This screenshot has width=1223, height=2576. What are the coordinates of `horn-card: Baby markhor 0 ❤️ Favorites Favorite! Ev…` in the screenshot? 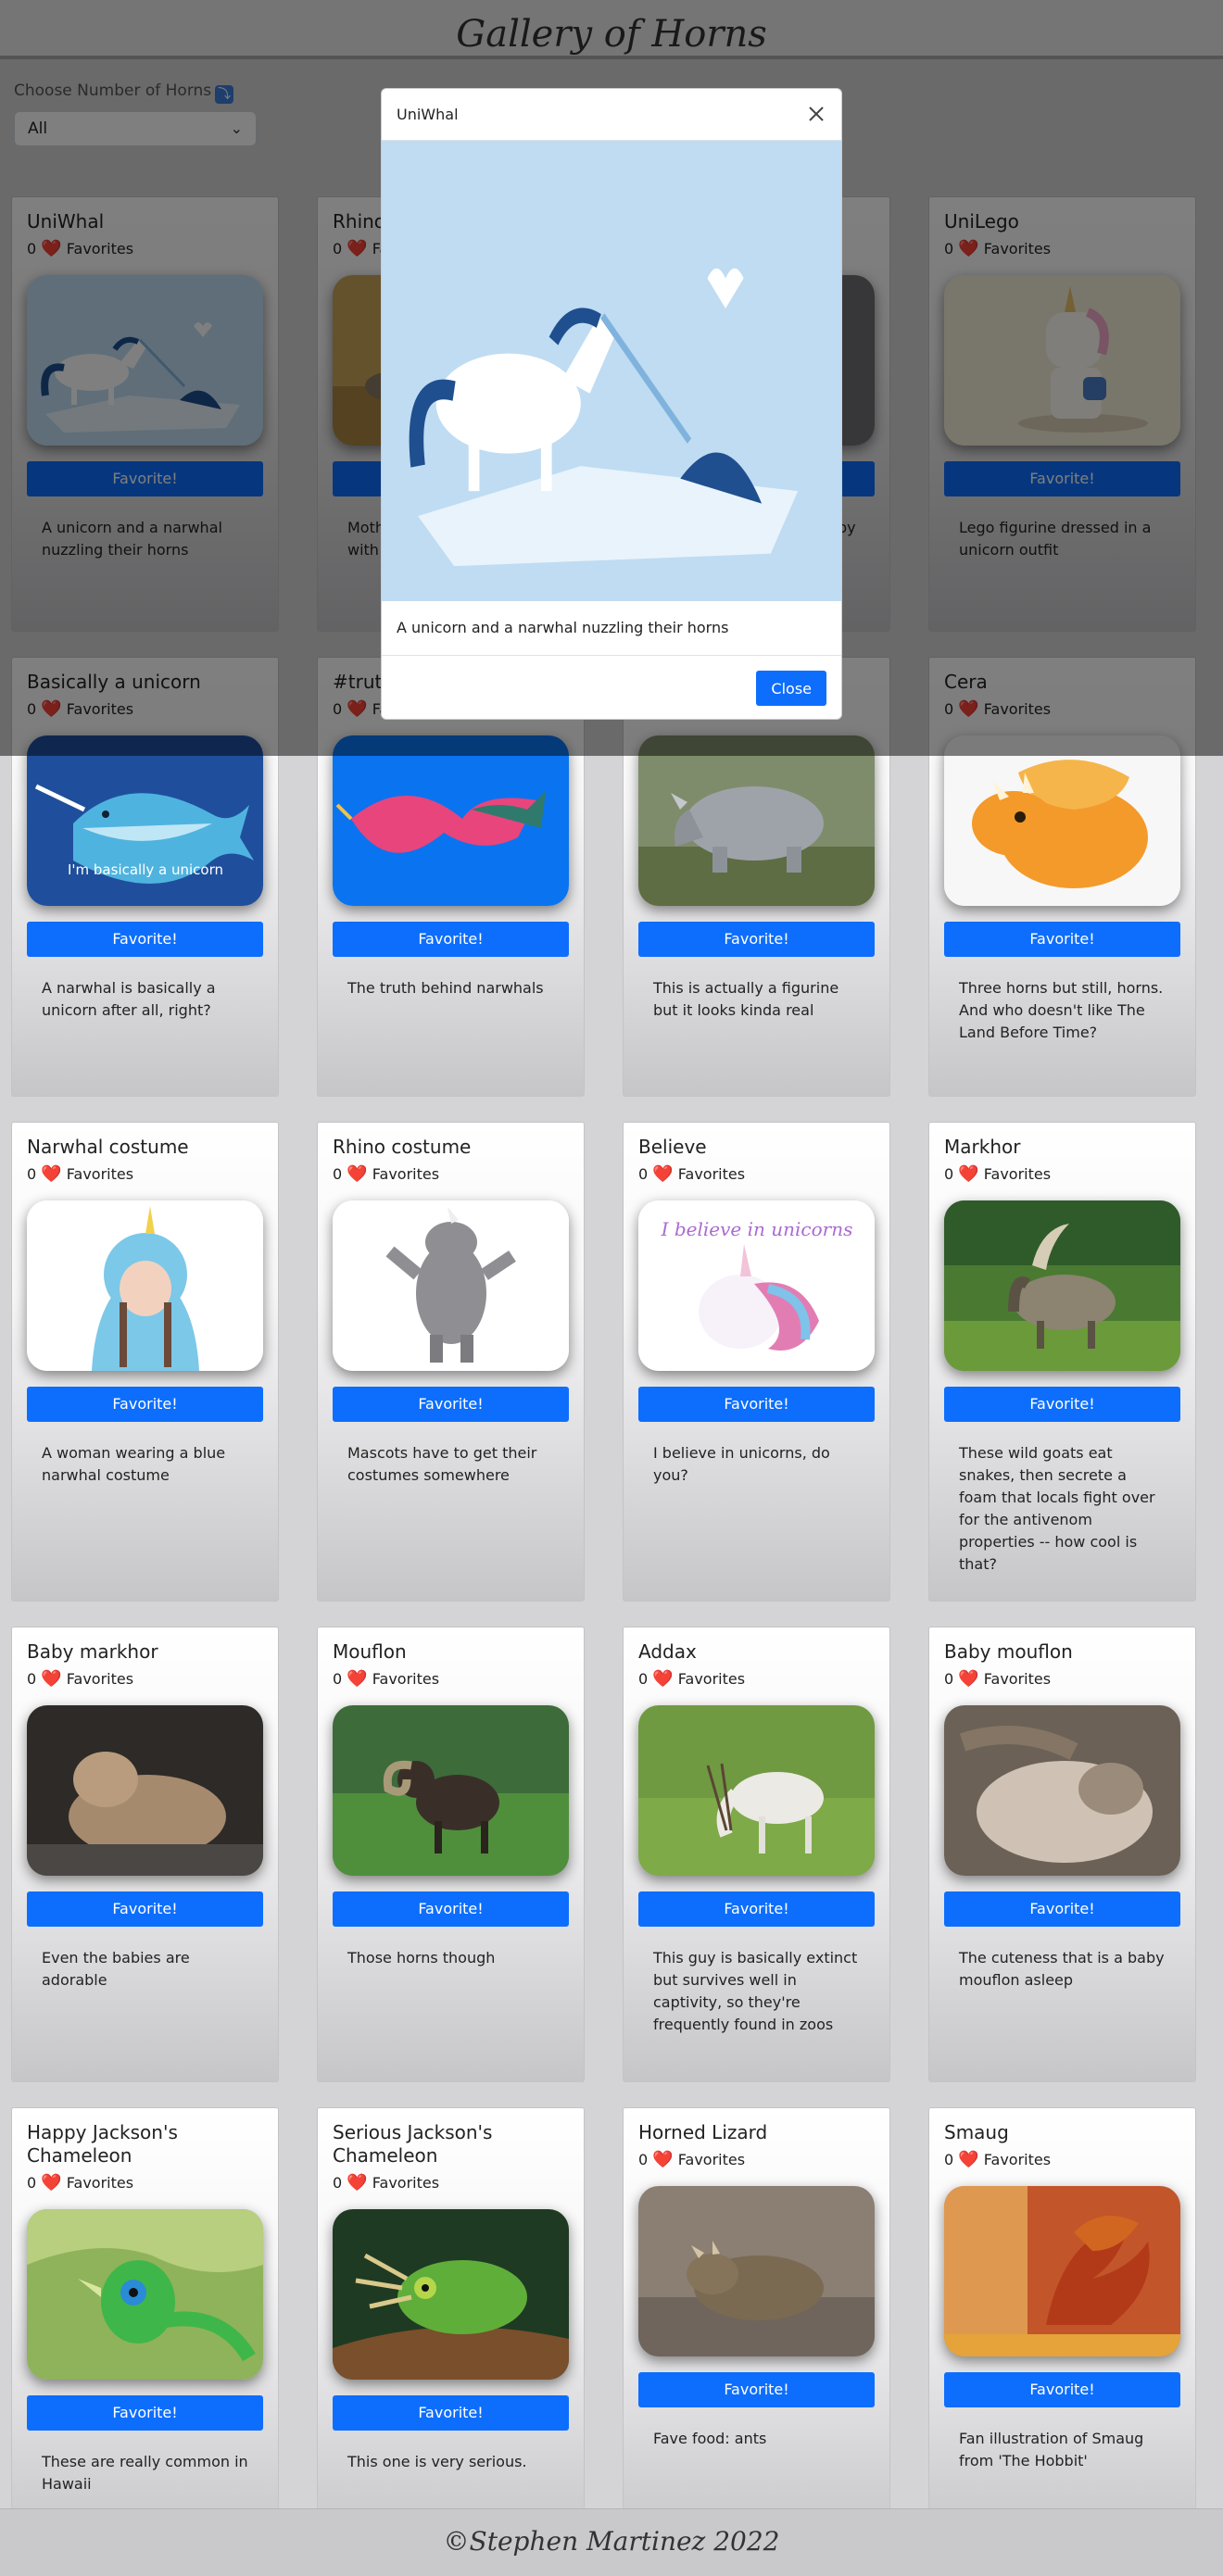 It's located at (145, 1854).